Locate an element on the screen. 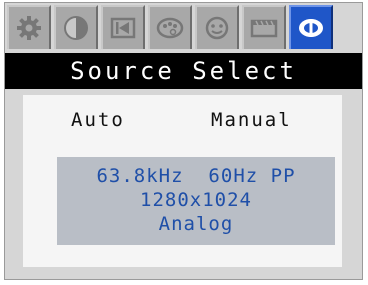 The width and height of the screenshot is (368, 285). film-icon is located at coordinates (264, 28).